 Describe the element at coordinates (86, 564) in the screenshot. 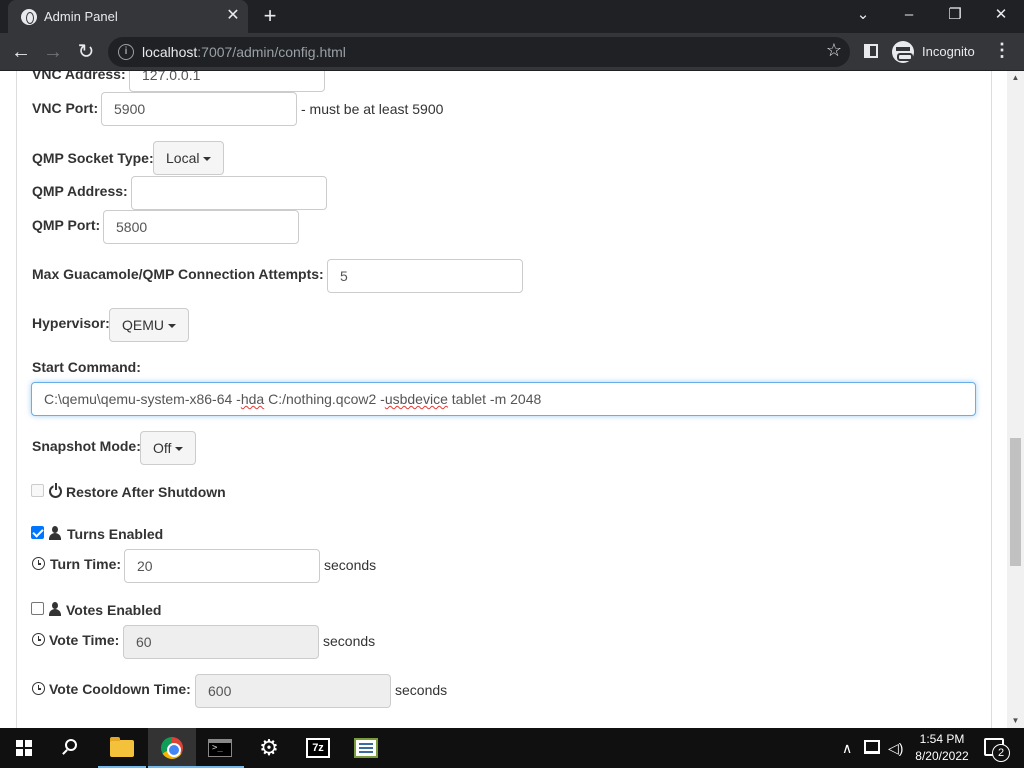

I see `turn-time-label: Turn Time:` at that location.